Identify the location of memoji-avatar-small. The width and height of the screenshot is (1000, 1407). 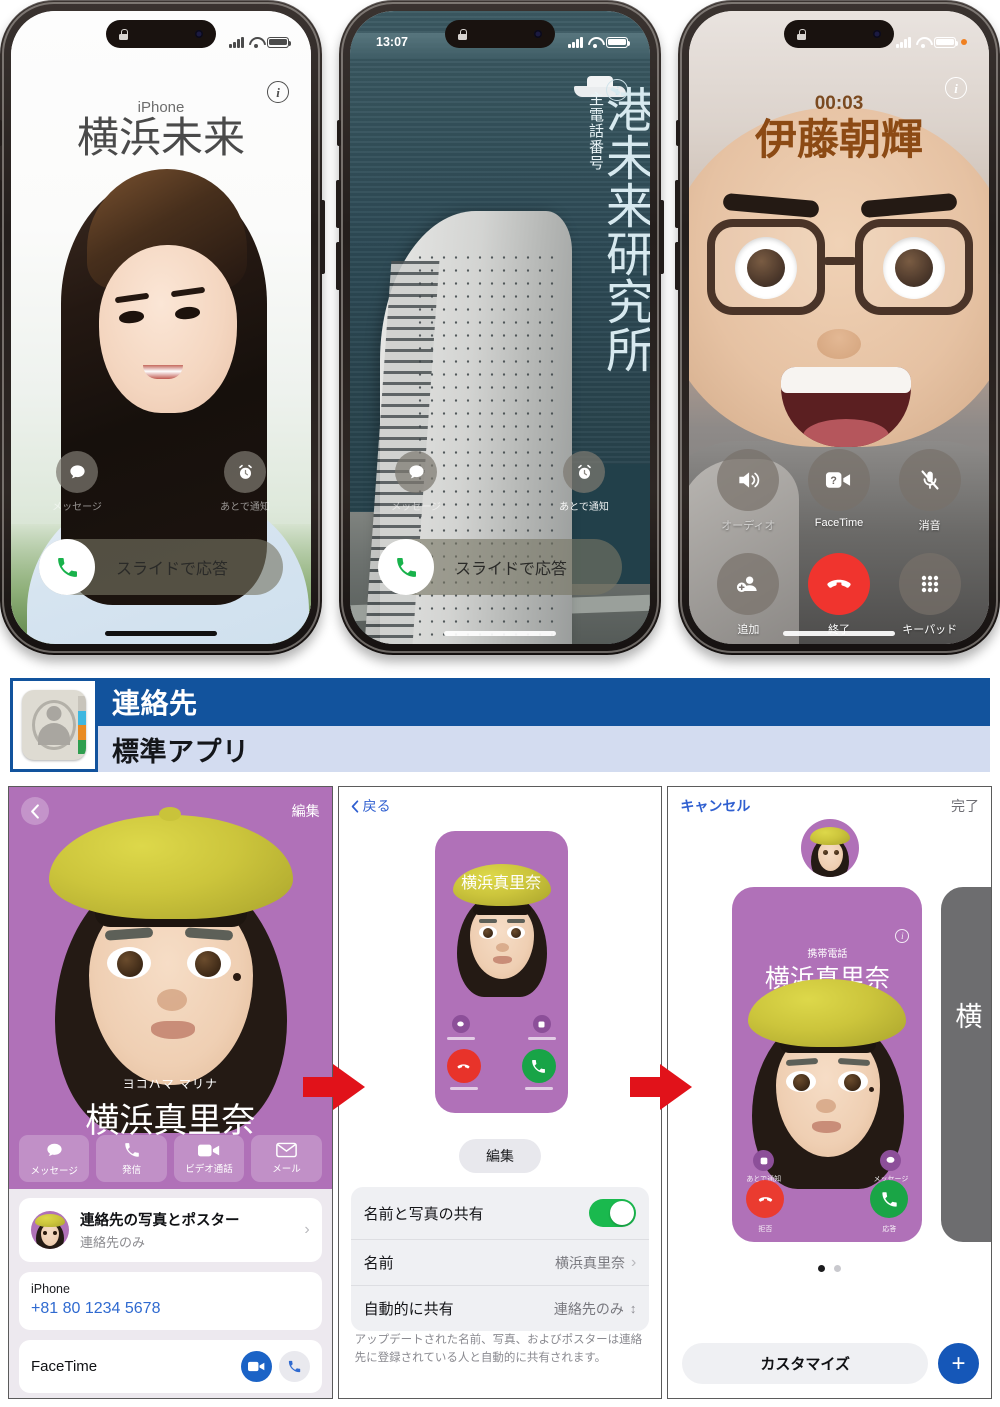
(829, 848).